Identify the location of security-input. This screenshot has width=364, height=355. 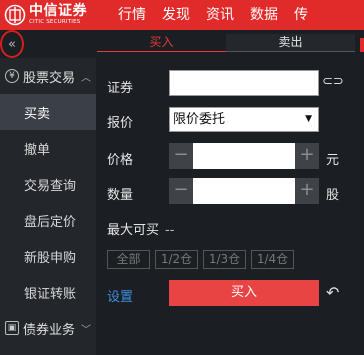
(244, 83).